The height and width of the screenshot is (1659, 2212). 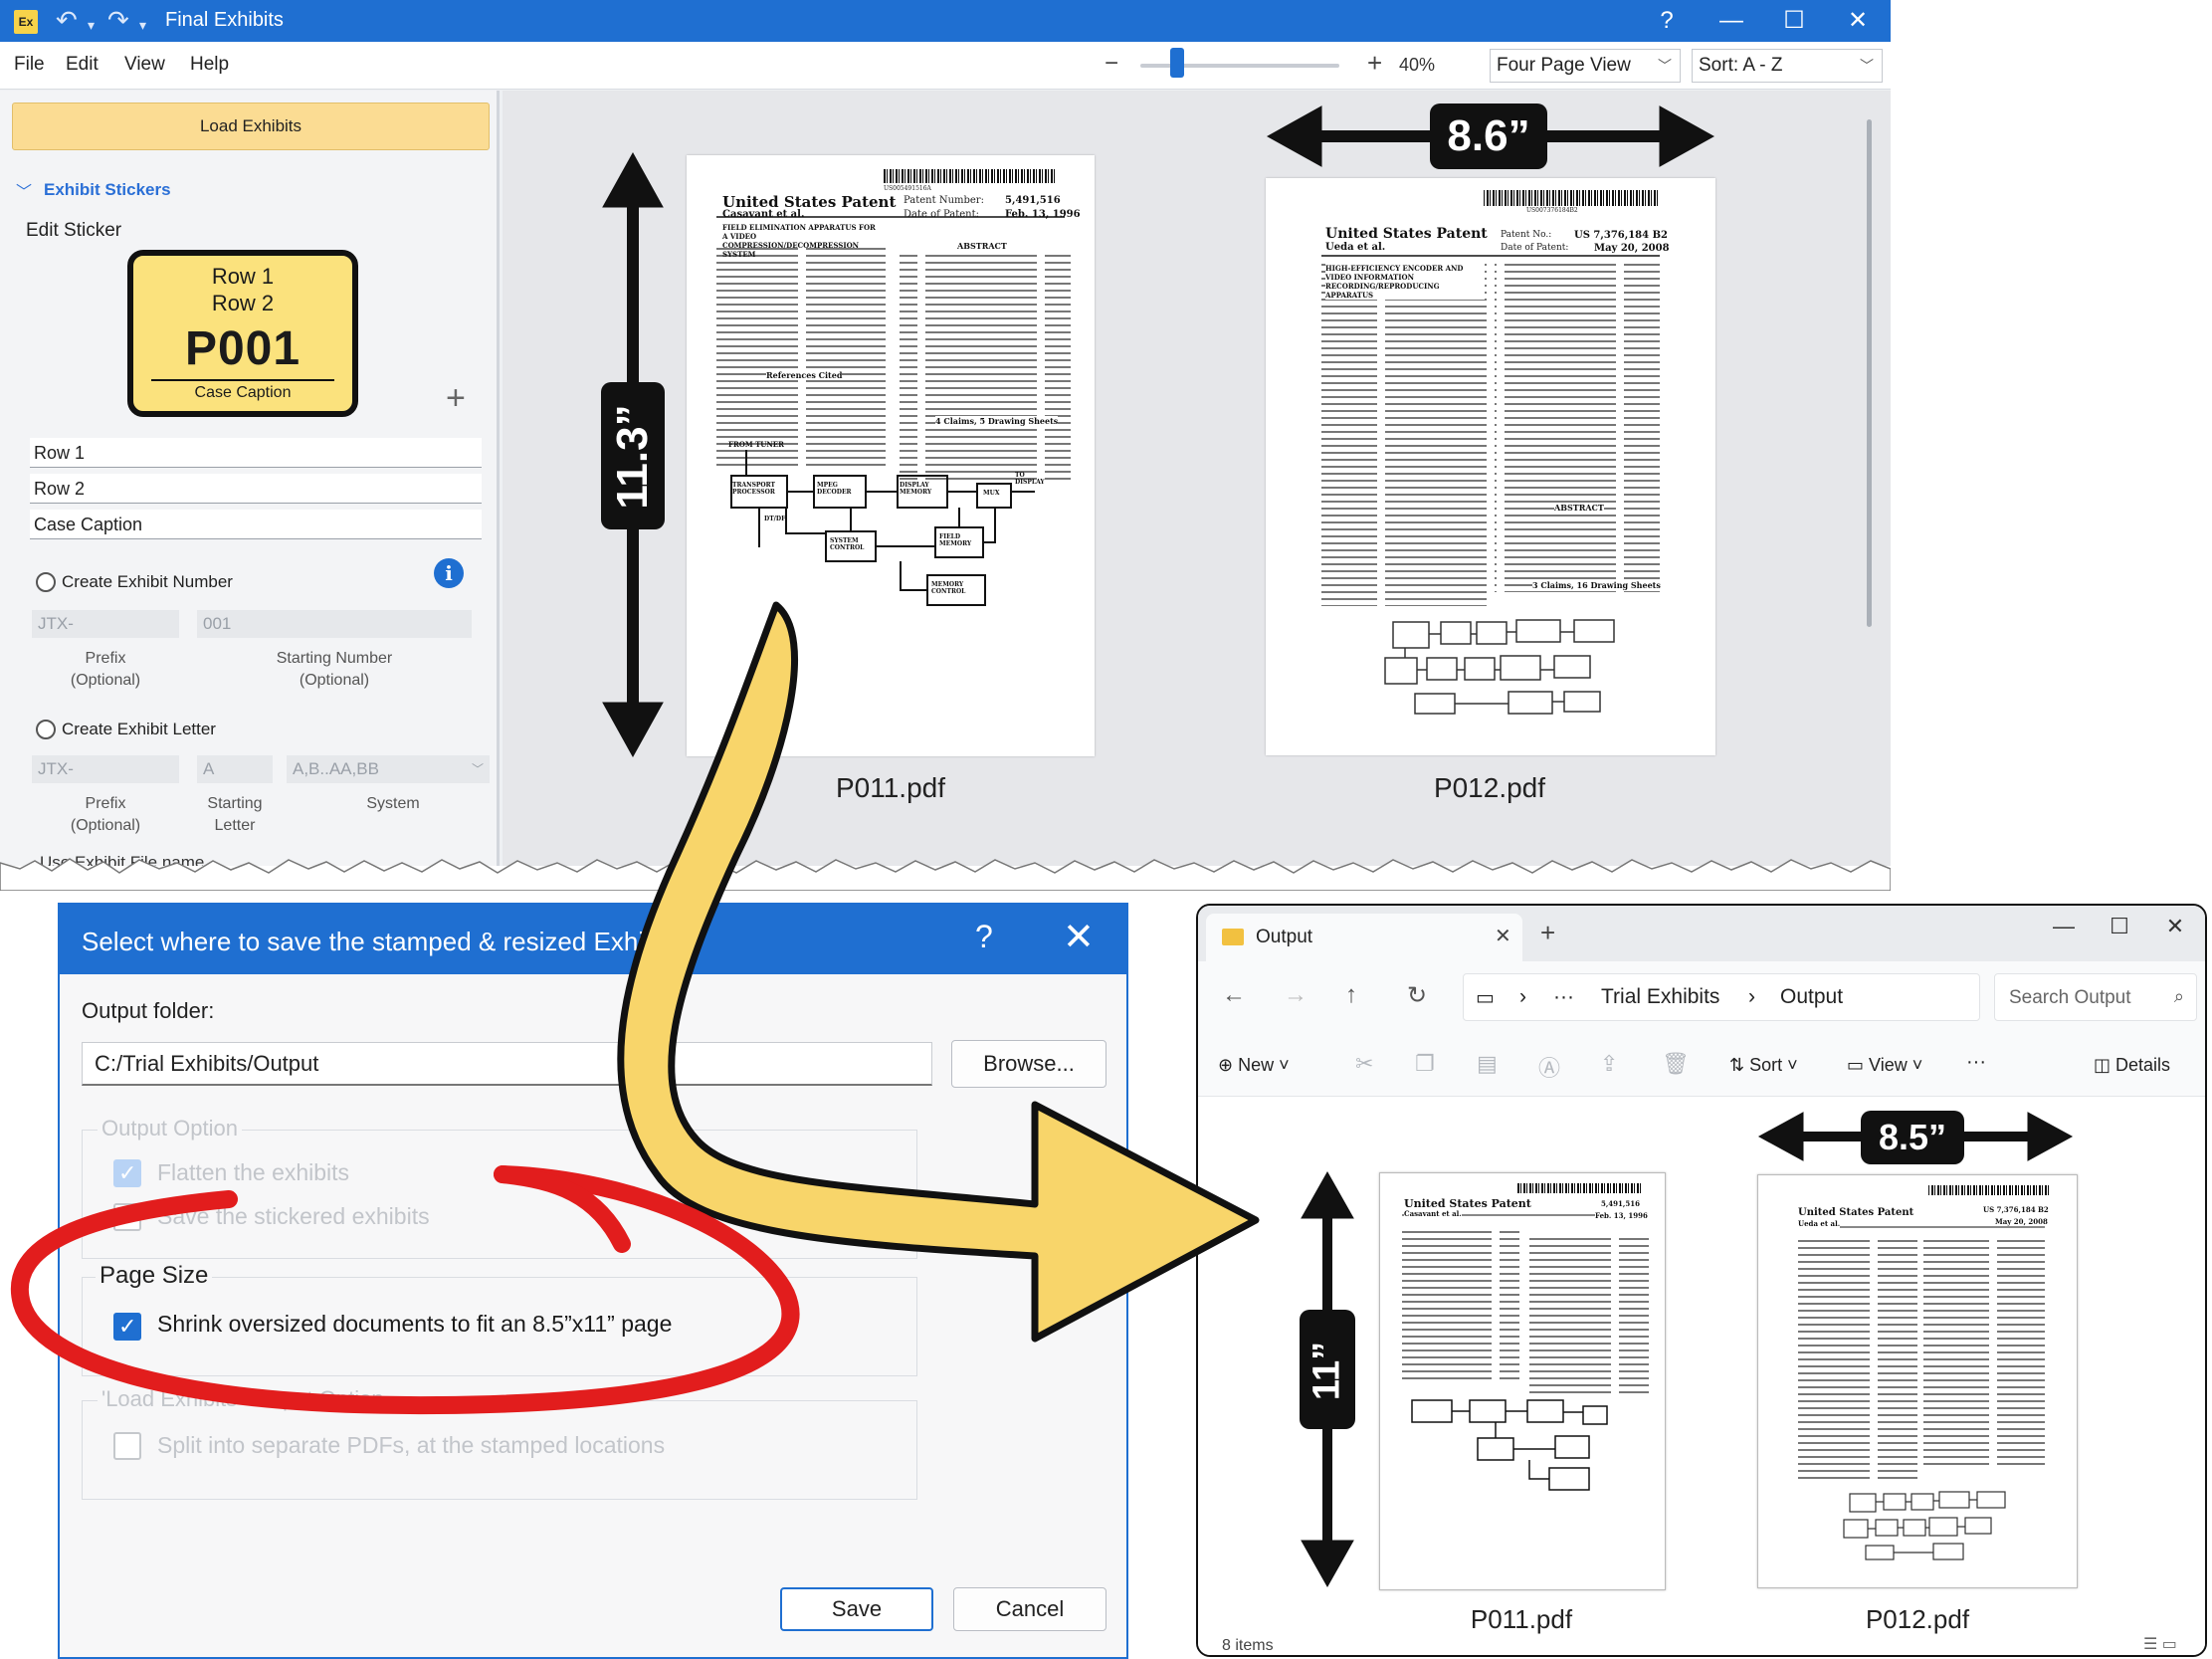 What do you see at coordinates (1819, 1223) in the screenshot?
I see `patent-author: Ueda et al.` at bounding box center [1819, 1223].